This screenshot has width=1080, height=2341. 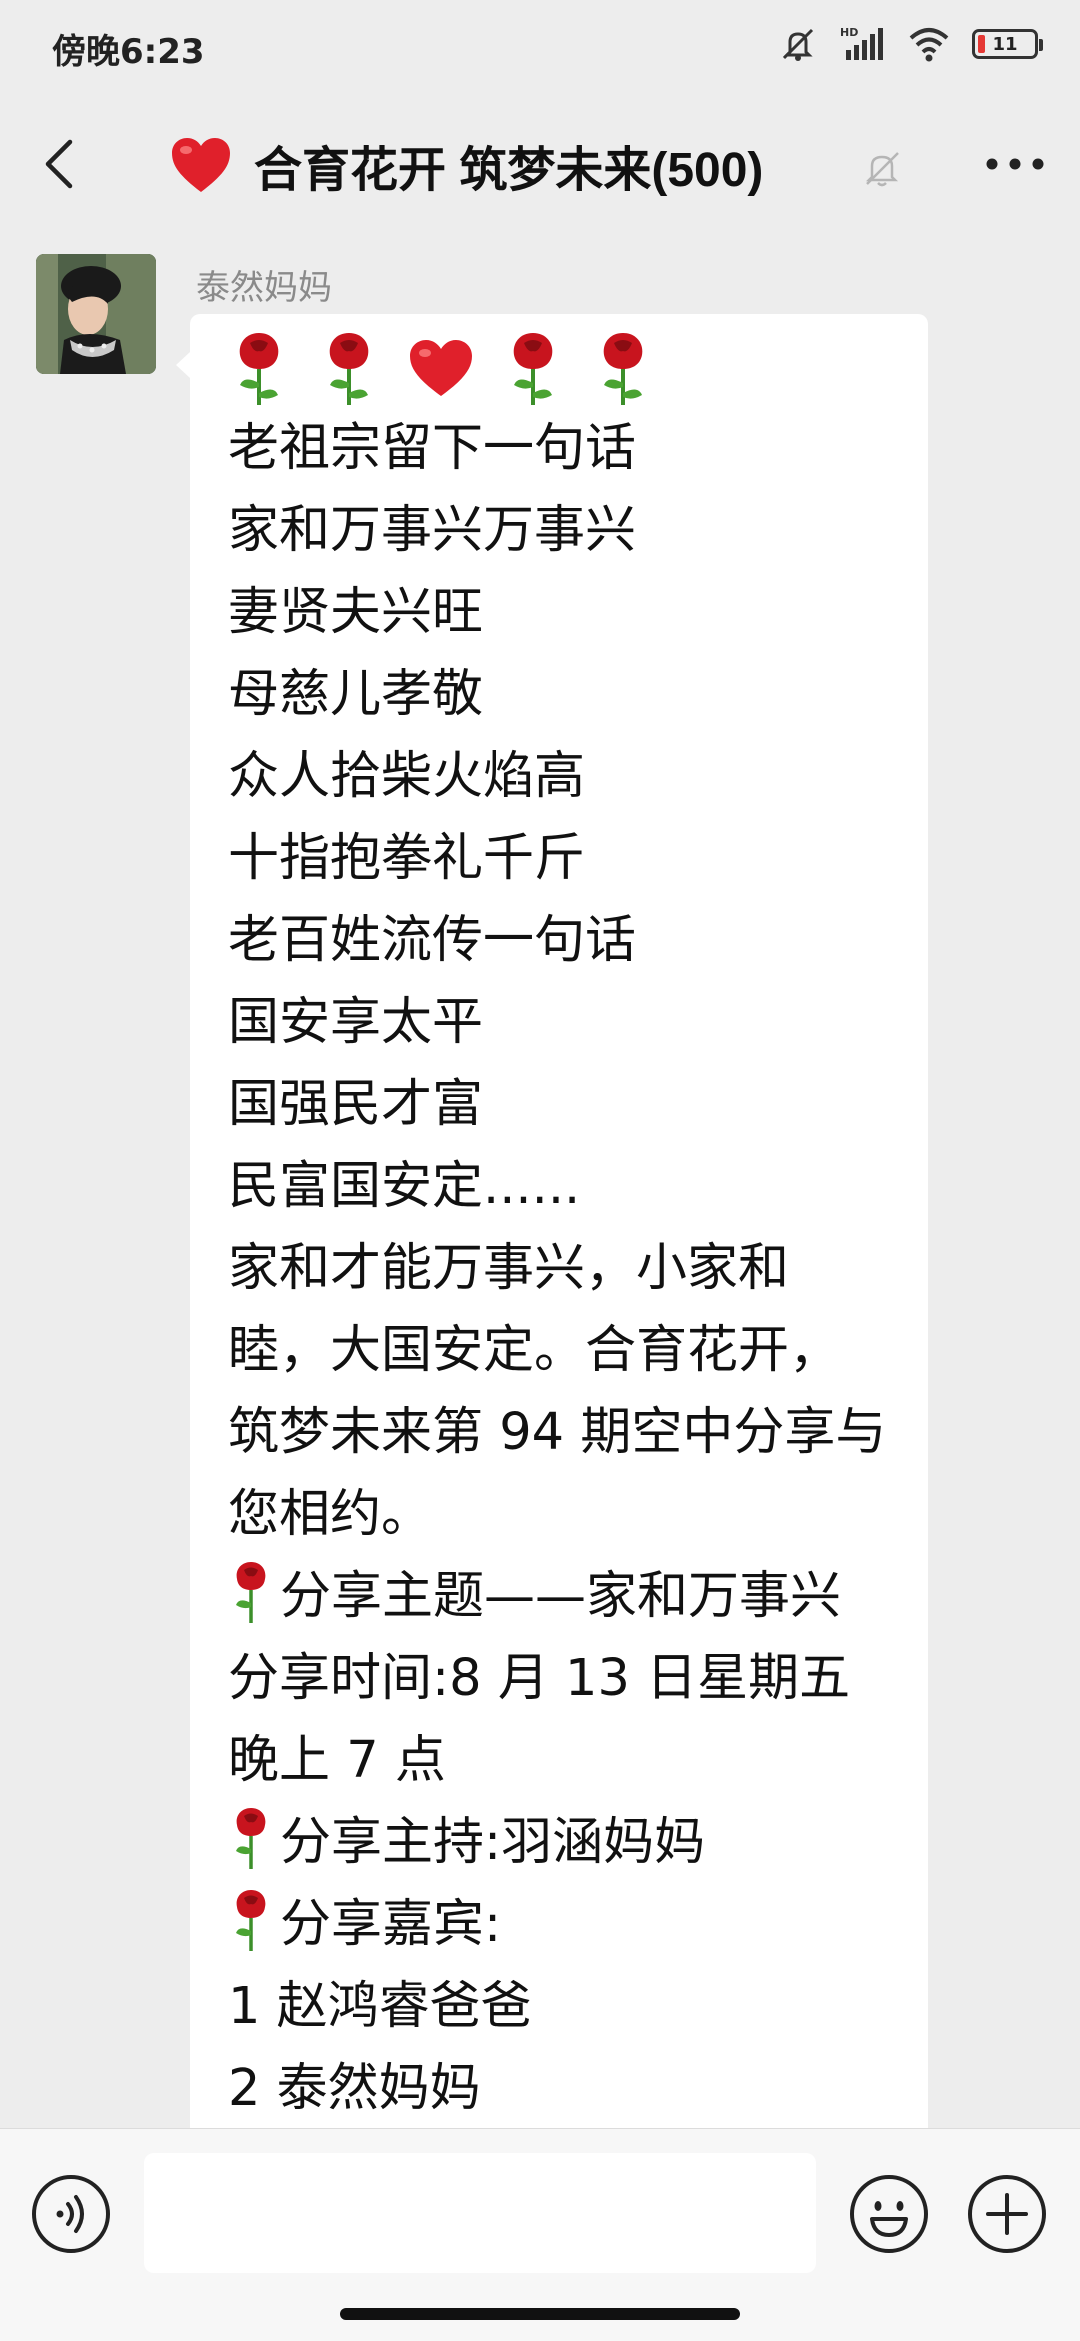 What do you see at coordinates (480, 2213) in the screenshot?
I see `message-input` at bounding box center [480, 2213].